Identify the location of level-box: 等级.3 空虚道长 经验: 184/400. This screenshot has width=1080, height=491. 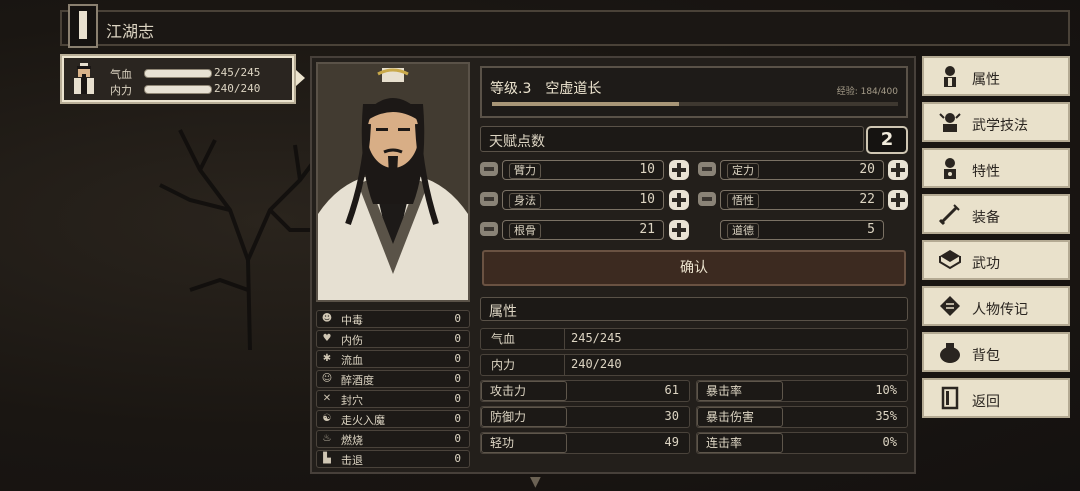
(694, 92).